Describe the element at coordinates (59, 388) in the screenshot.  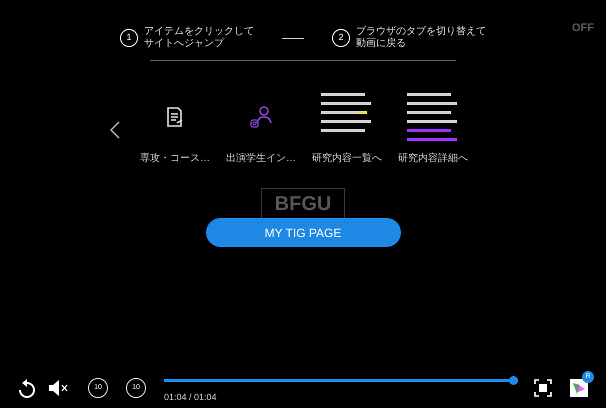
I see `mute-icon` at that location.